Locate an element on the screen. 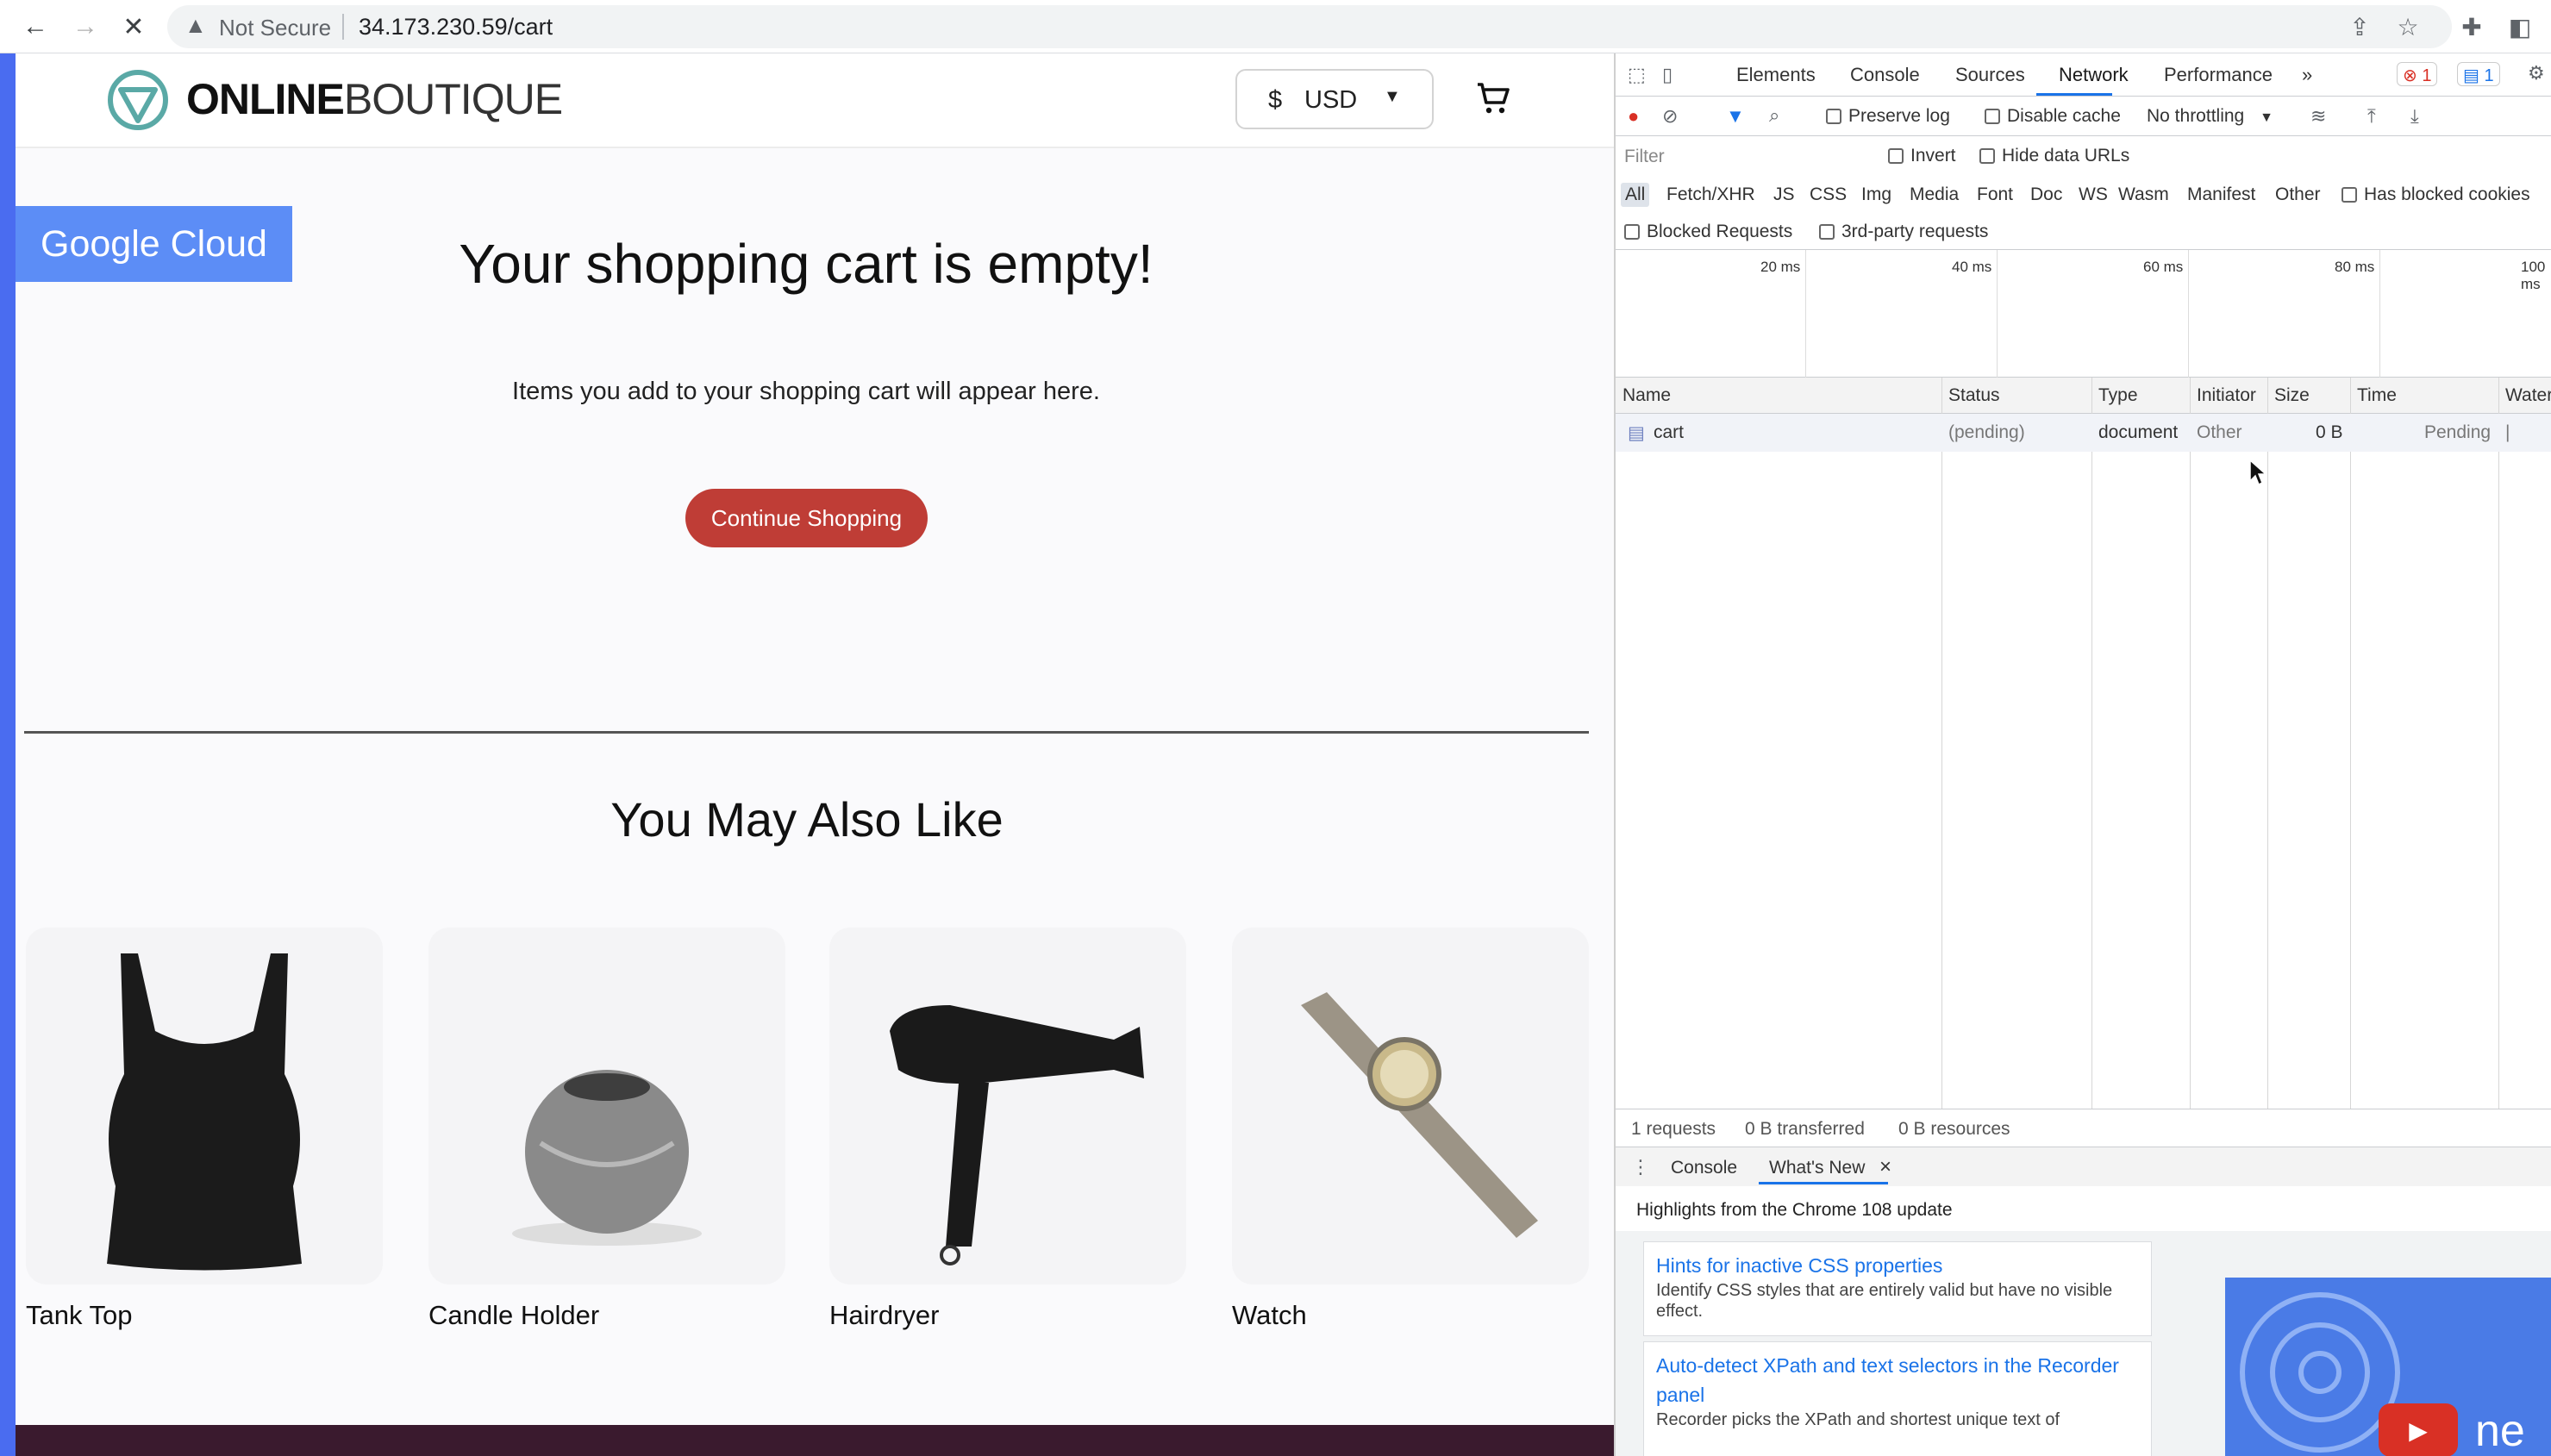 Image resolution: width=2551 pixels, height=1456 pixels. currency-select: $ USD ▼ is located at coordinates (1334, 99).